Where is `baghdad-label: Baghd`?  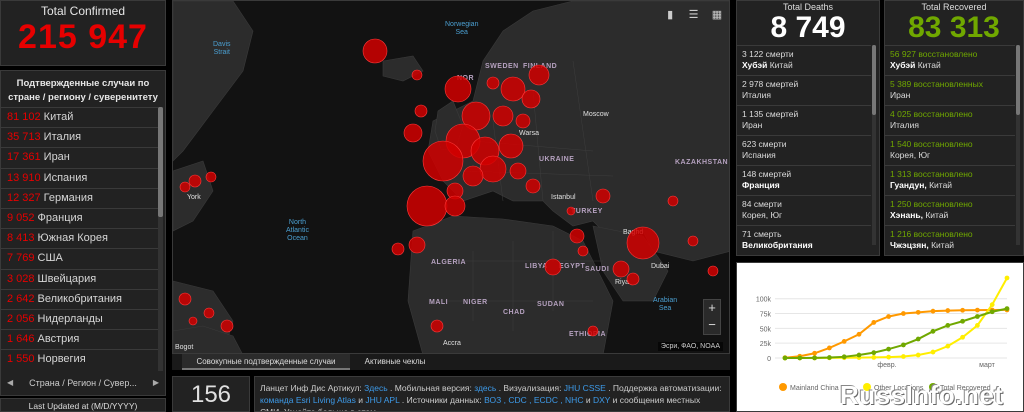 baghdad-label: Baghd is located at coordinates (633, 232).